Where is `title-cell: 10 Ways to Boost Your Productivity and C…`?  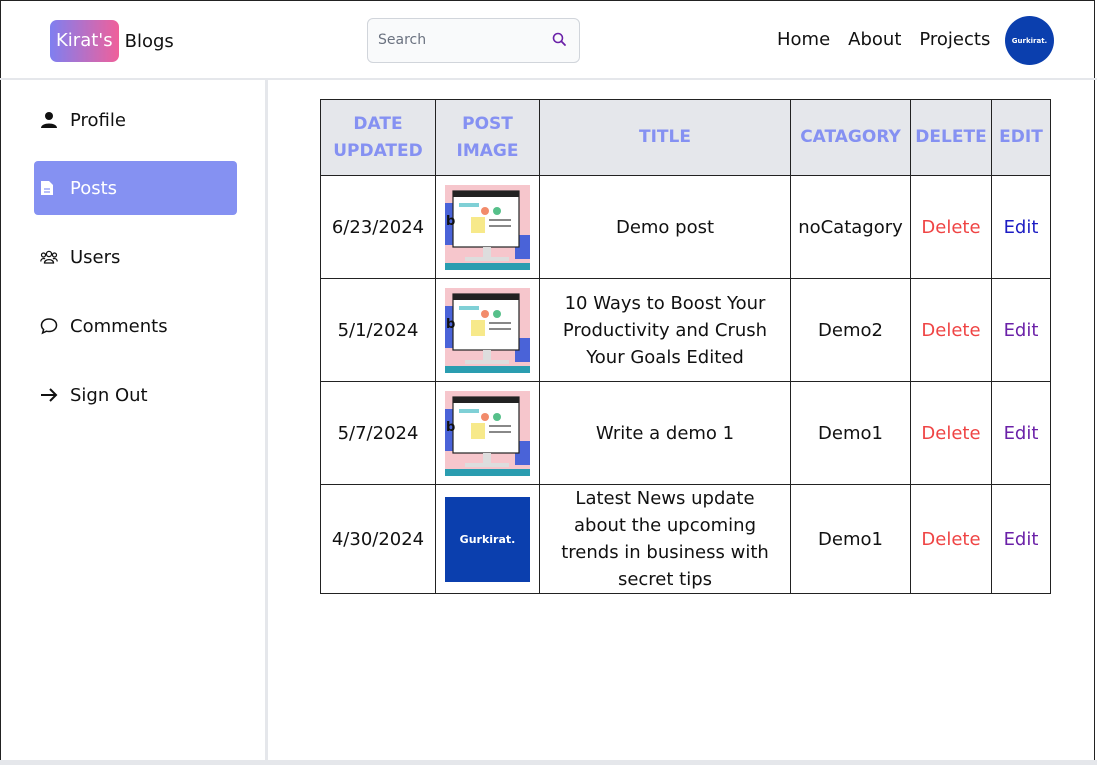 title-cell: 10 Ways to Boost Your Productivity and C… is located at coordinates (665, 330).